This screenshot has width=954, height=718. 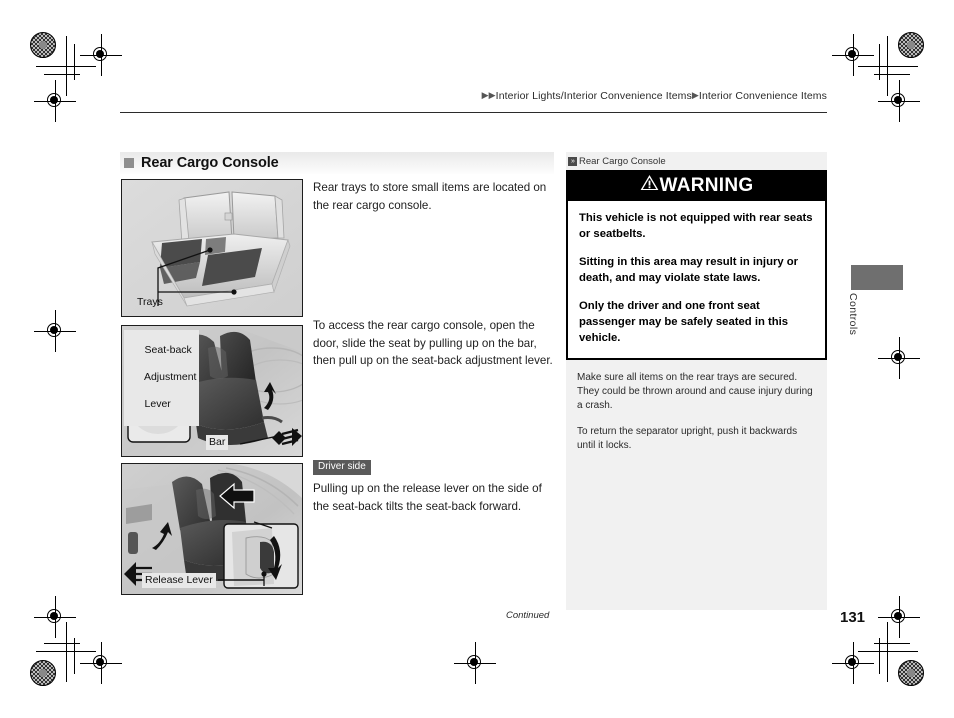 I want to click on warning-title-bar: WARNING, so click(x=696, y=186).